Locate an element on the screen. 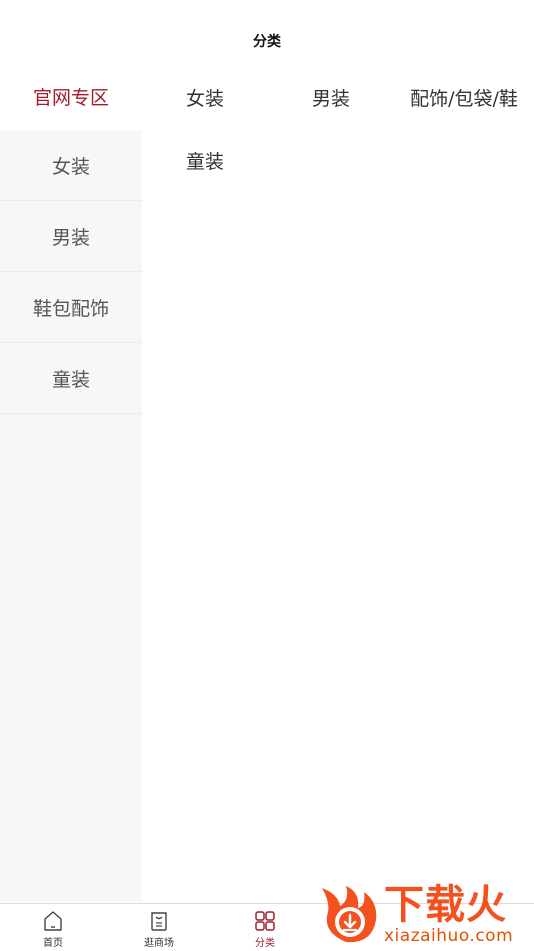  subcategory-label: 配饰/包袋/鞋 is located at coordinates (464, 99).